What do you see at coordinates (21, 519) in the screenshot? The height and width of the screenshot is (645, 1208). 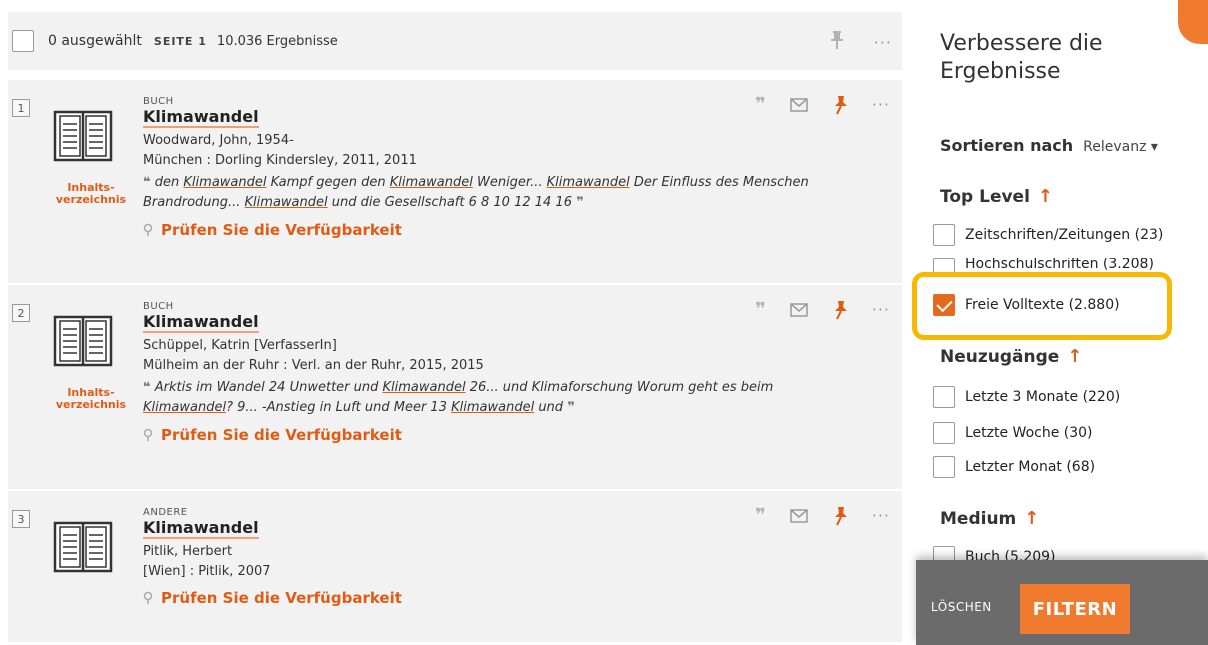 I see `result-number: 3` at bounding box center [21, 519].